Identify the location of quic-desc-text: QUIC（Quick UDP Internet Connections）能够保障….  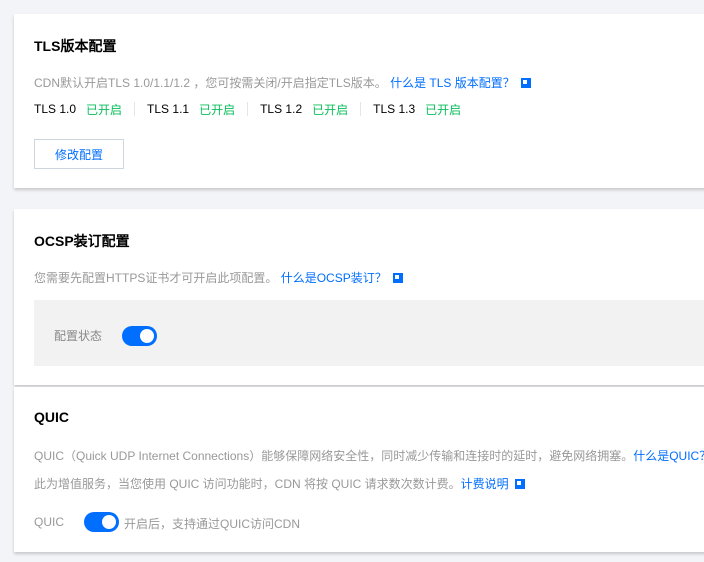
(334, 456).